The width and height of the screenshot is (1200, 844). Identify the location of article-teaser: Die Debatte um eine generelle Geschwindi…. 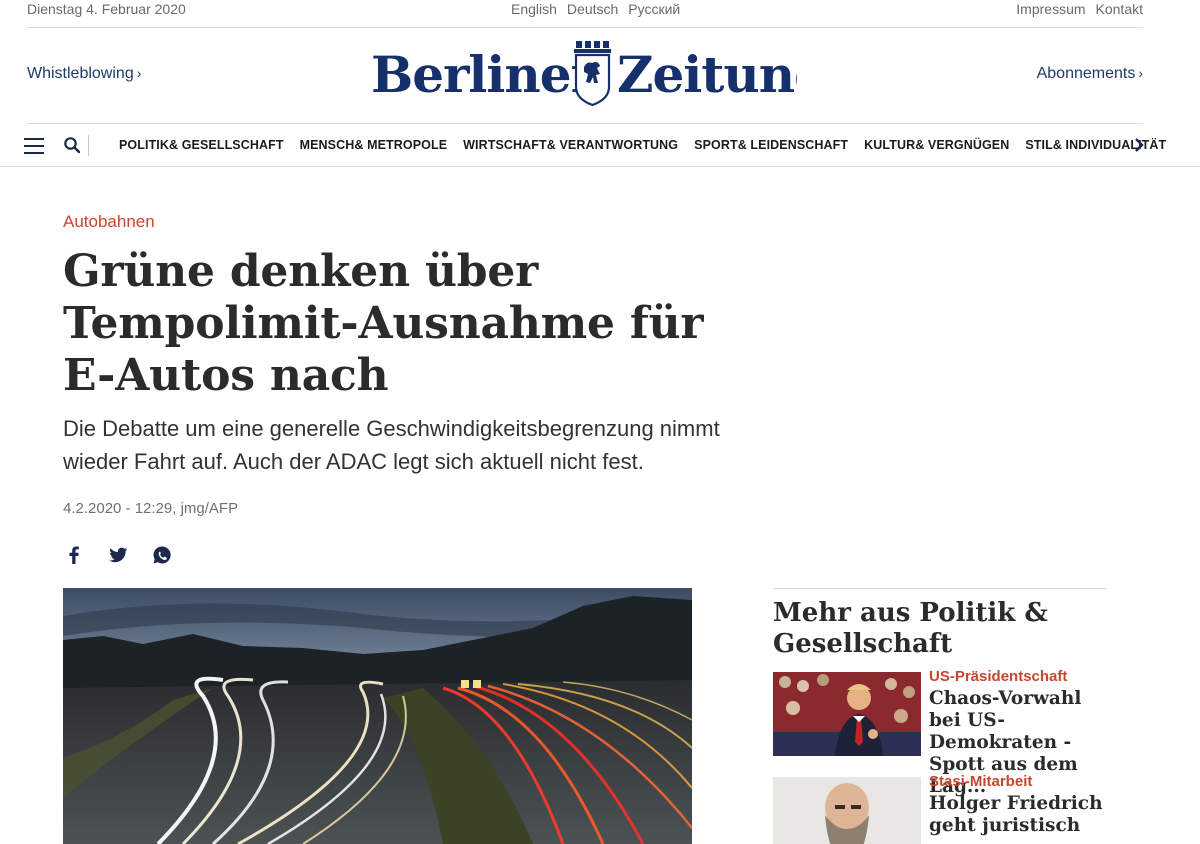
(391, 445).